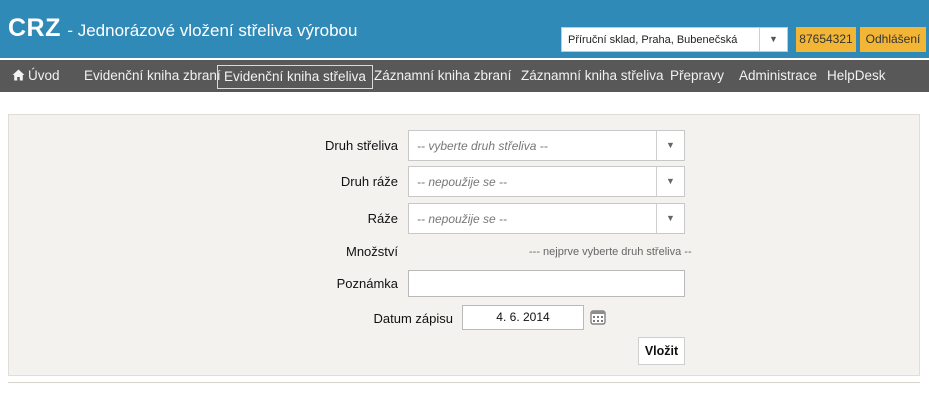 The width and height of the screenshot is (929, 394). Describe the element at coordinates (482, 146) in the screenshot. I see `ammo-type-value: -- vyberte druh střeliva --` at that location.